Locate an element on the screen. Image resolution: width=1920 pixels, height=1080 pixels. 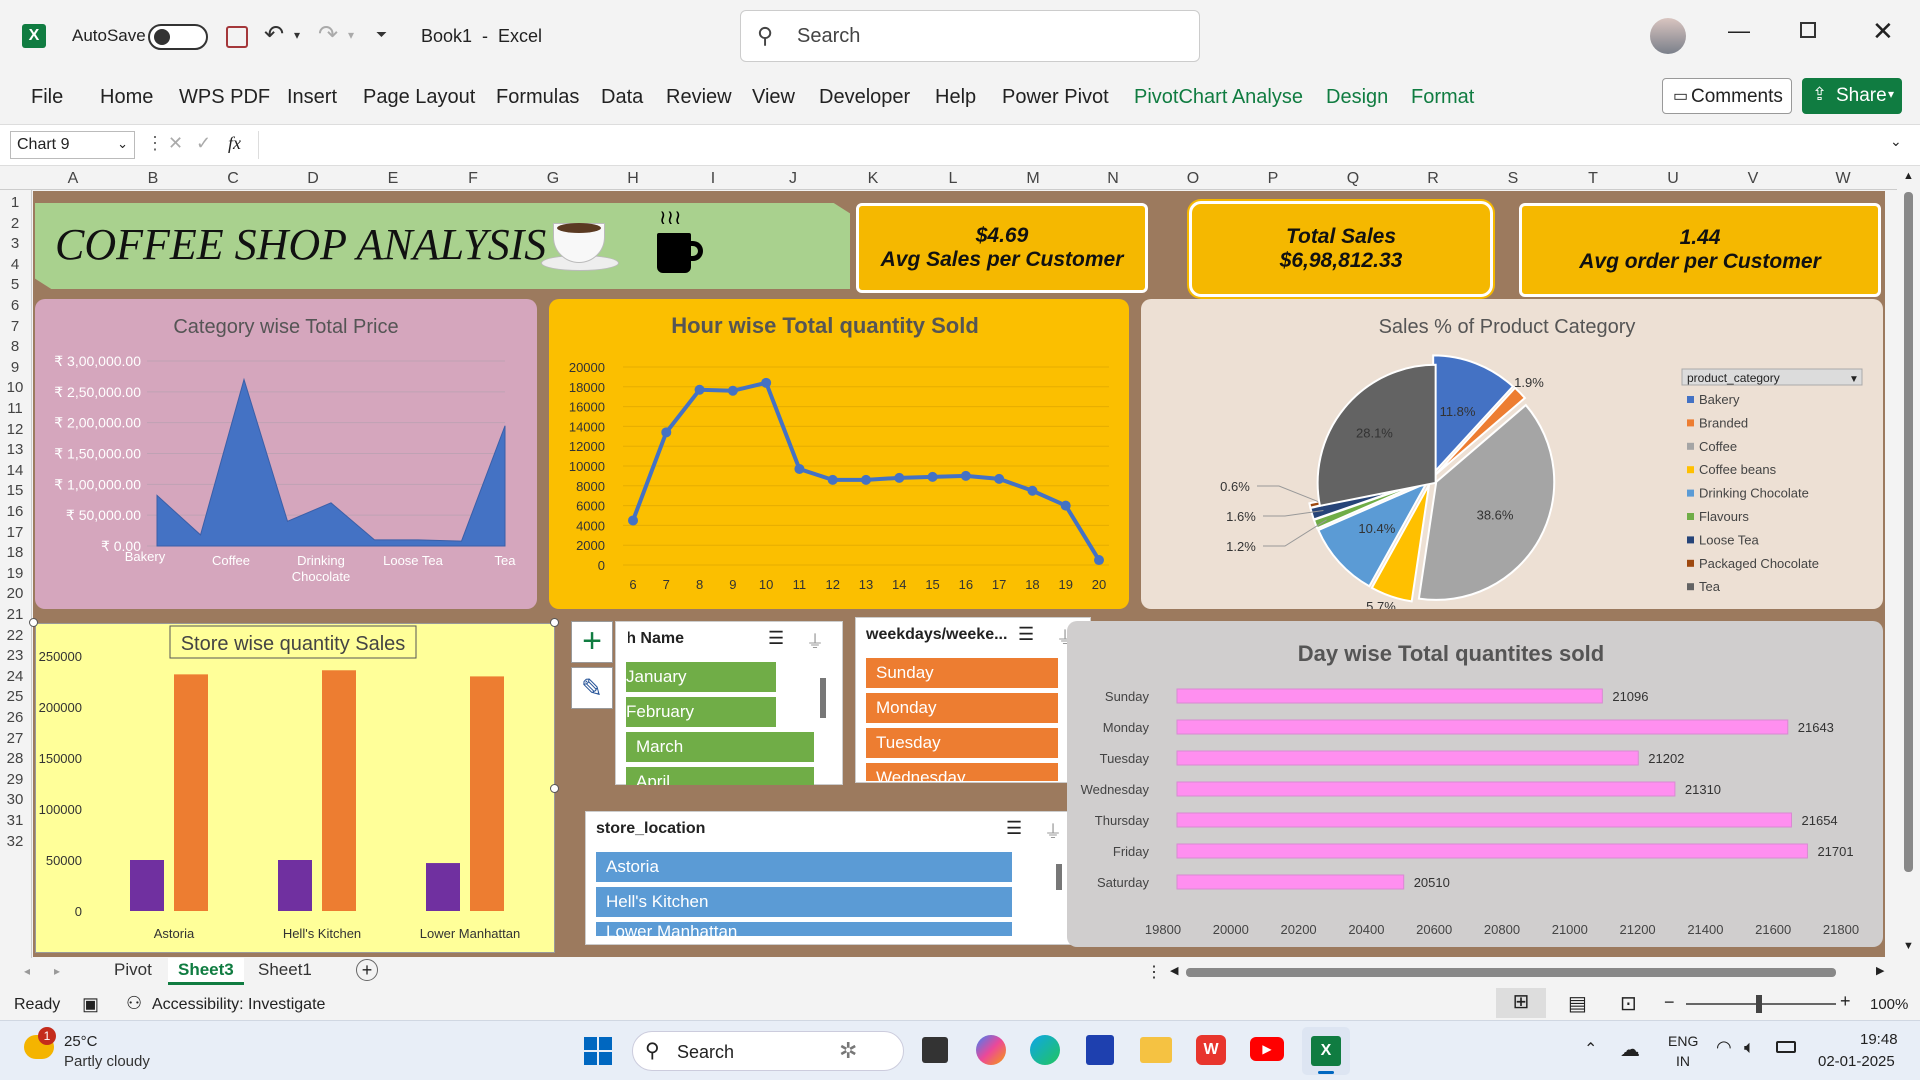
row-header: 17 is located at coordinates (15, 532).